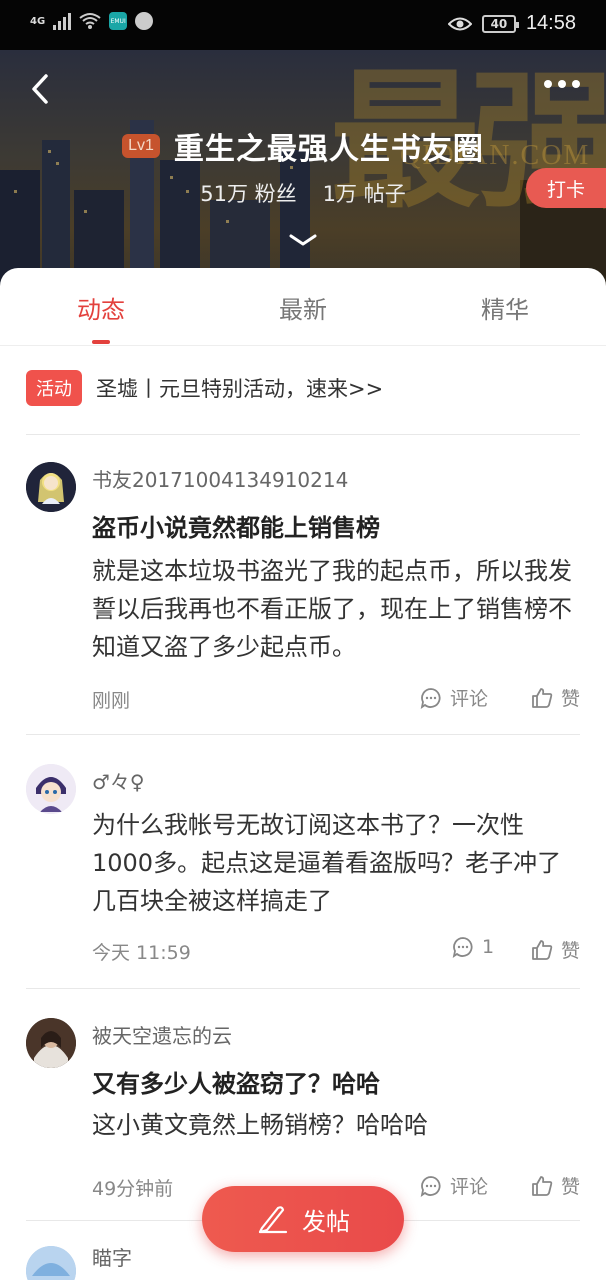 This screenshot has height=1280, width=606. I want to click on eye-icon, so click(459, 23).